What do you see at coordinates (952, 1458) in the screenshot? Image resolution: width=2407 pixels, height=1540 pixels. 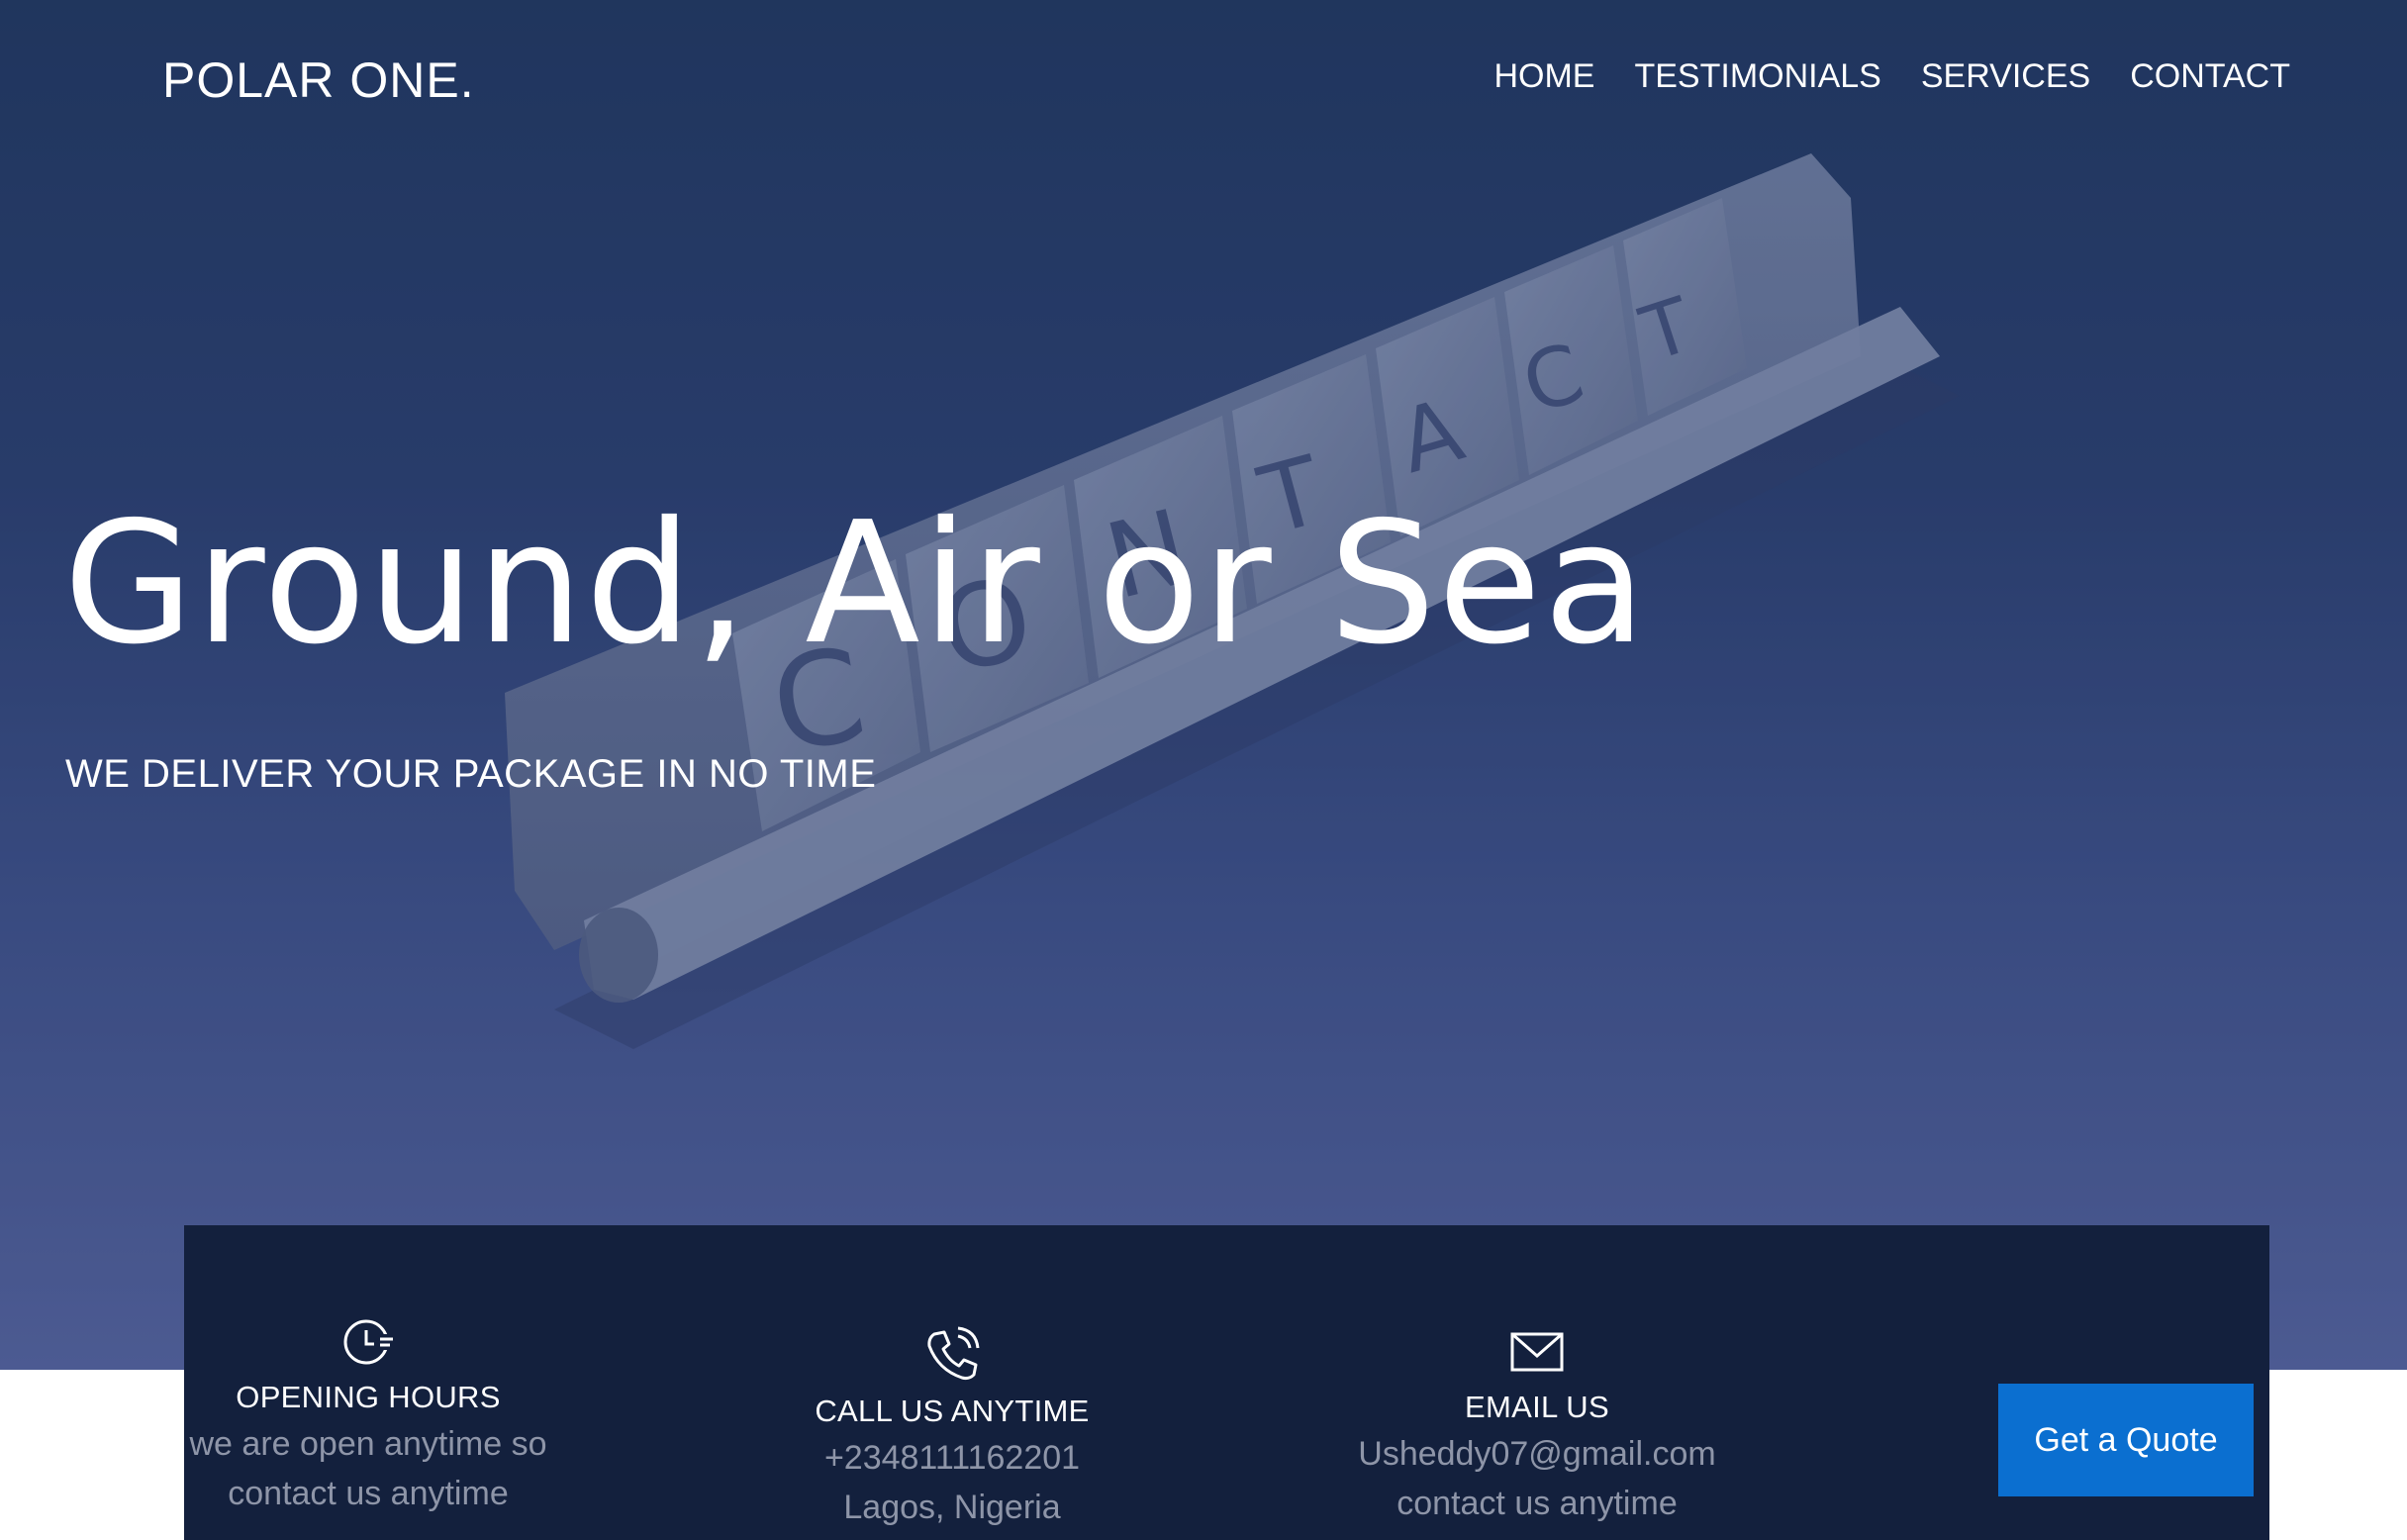 I see `call-us-phone: +2348111162201` at bounding box center [952, 1458].